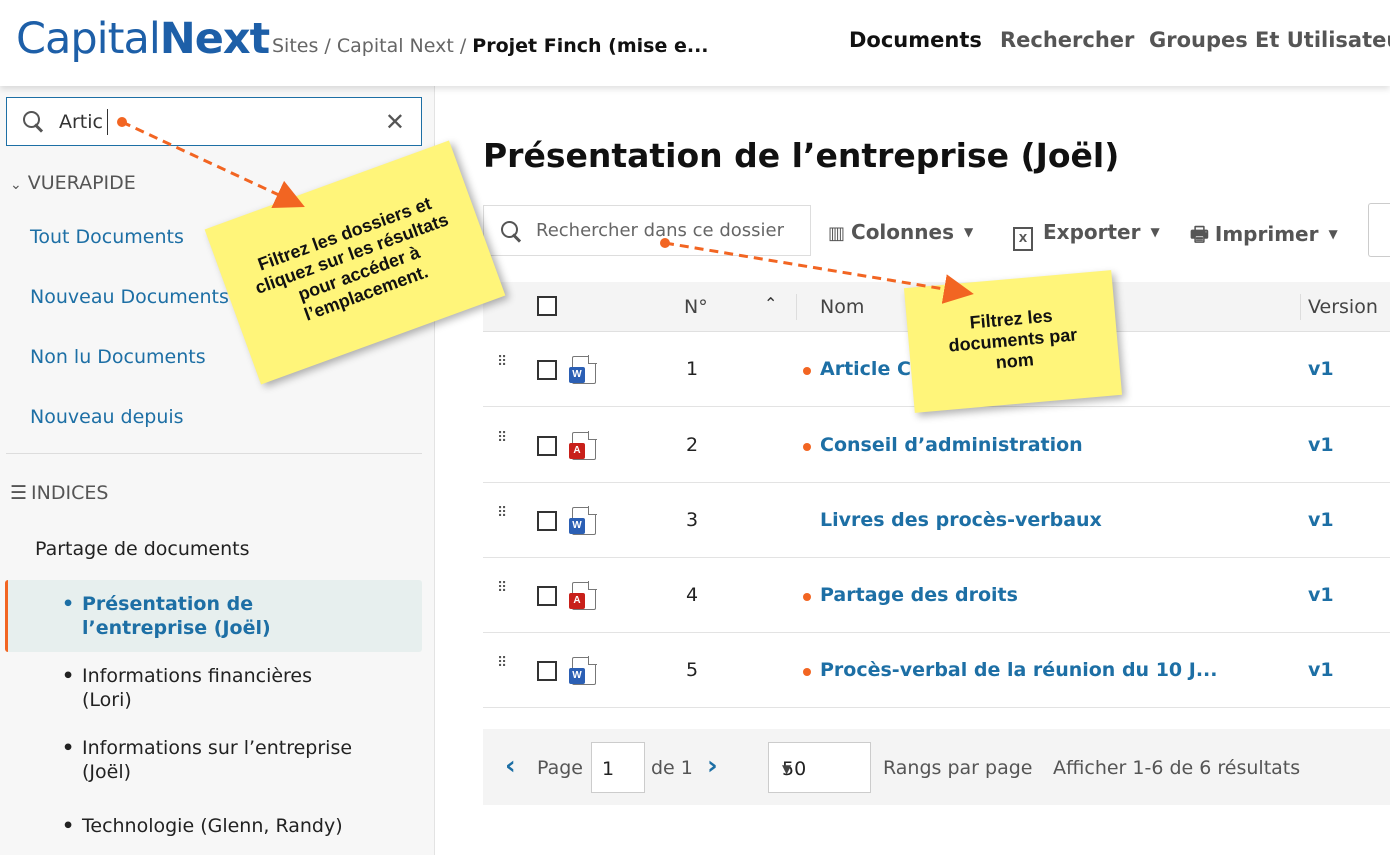  I want to click on logo: CapitalNext, so click(143, 39).